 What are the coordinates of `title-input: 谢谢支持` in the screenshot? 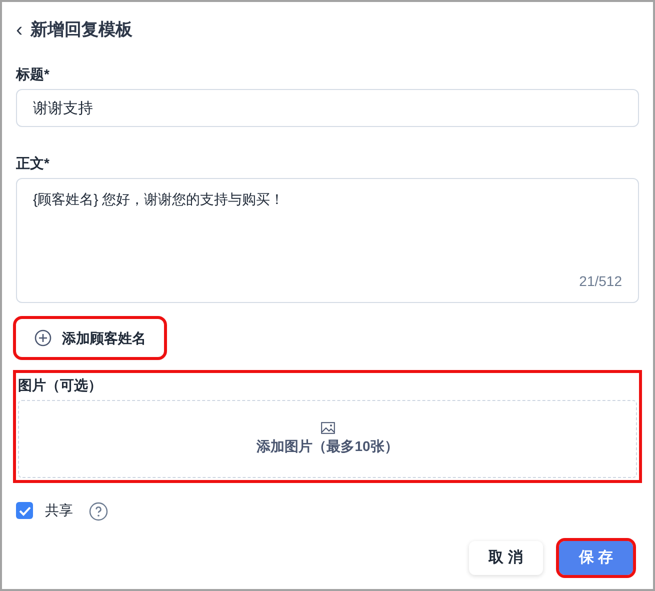 It's located at (327, 108).